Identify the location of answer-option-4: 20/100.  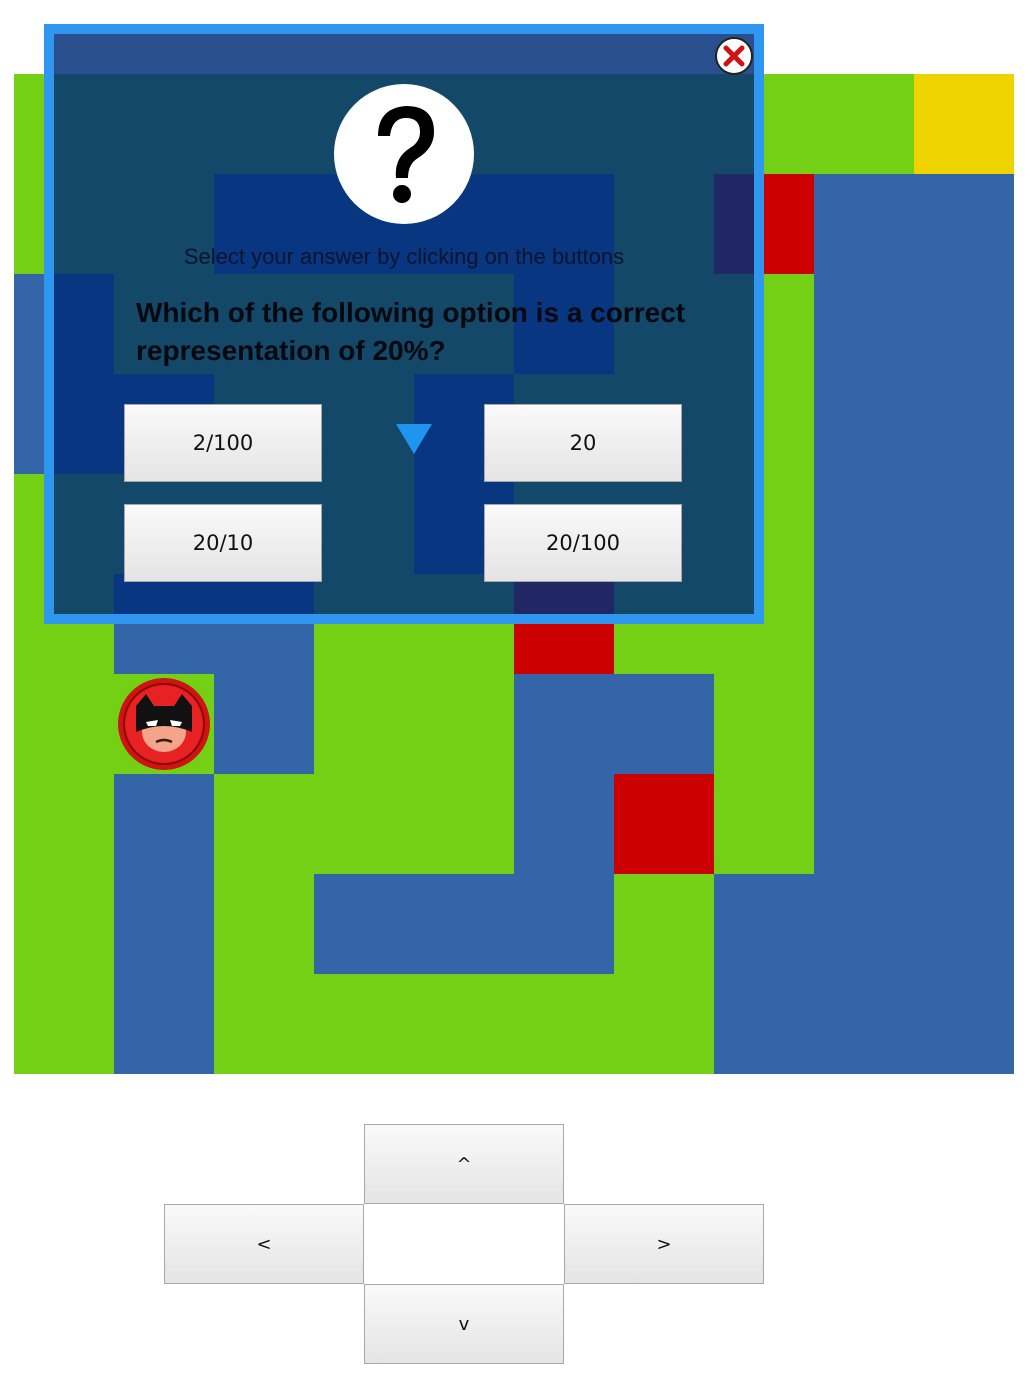
(583, 543).